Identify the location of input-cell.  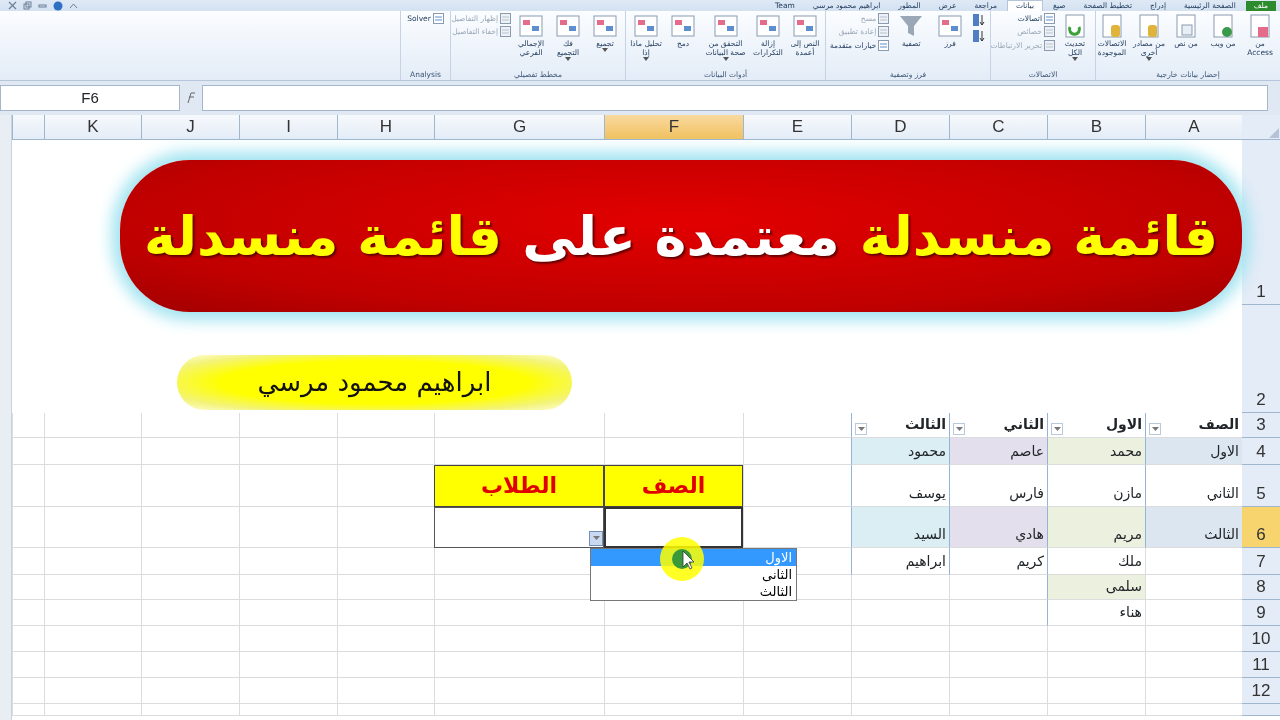
(519, 527).